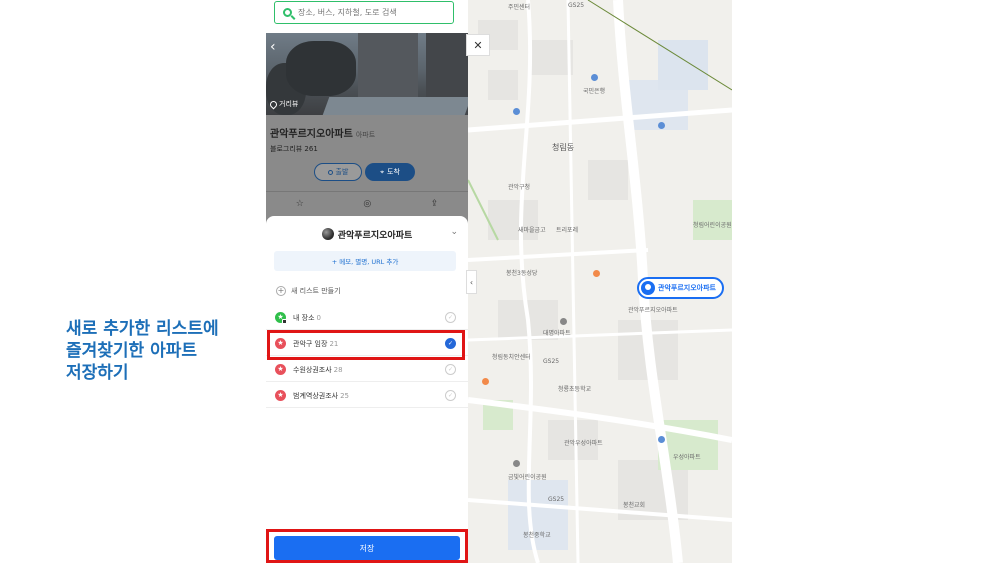  I want to click on map-label: 봉천교회, so click(634, 505).